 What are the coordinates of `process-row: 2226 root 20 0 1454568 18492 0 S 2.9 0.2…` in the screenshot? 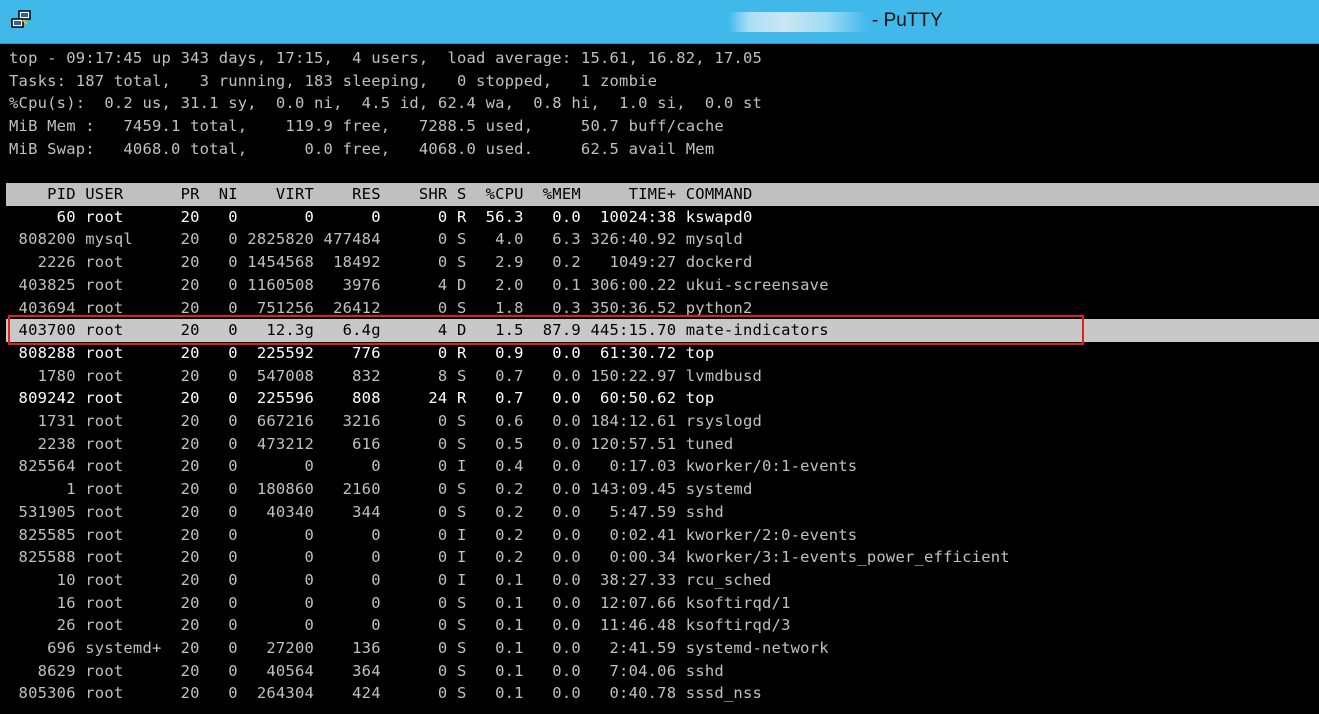 It's located at (381, 262).